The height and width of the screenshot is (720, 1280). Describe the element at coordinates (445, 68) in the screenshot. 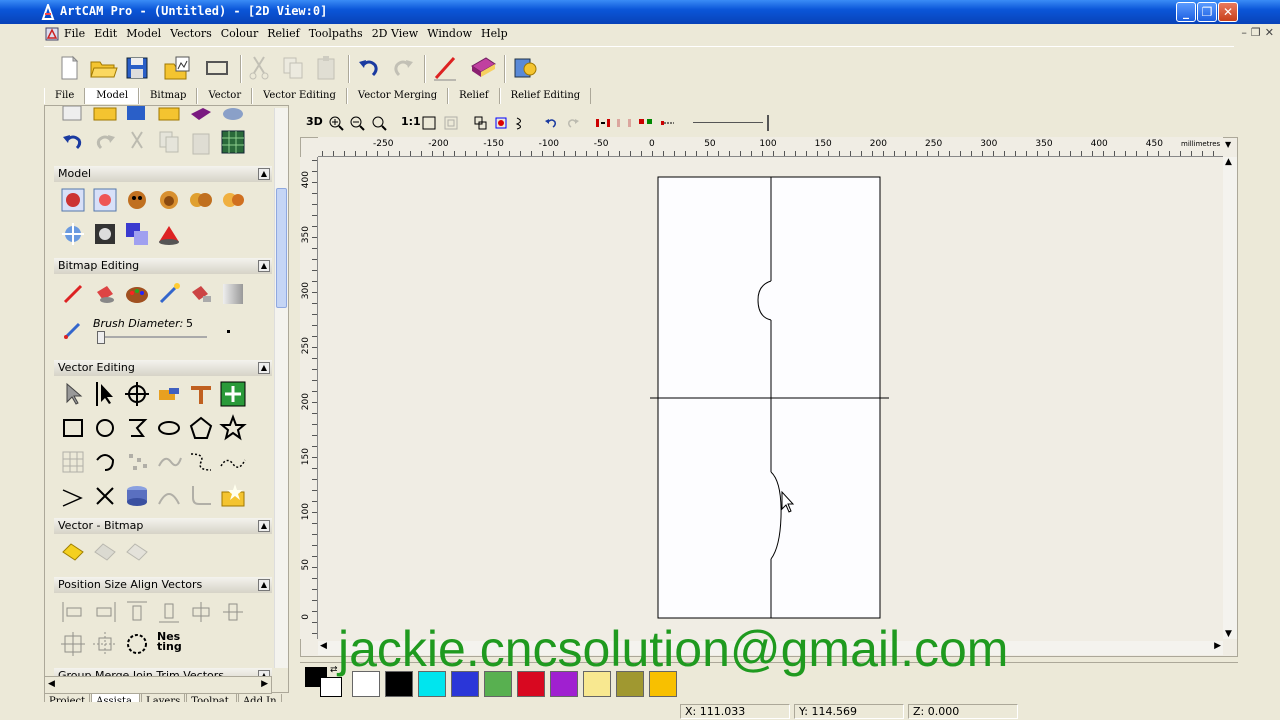

I see `vector-draw-icon` at that location.